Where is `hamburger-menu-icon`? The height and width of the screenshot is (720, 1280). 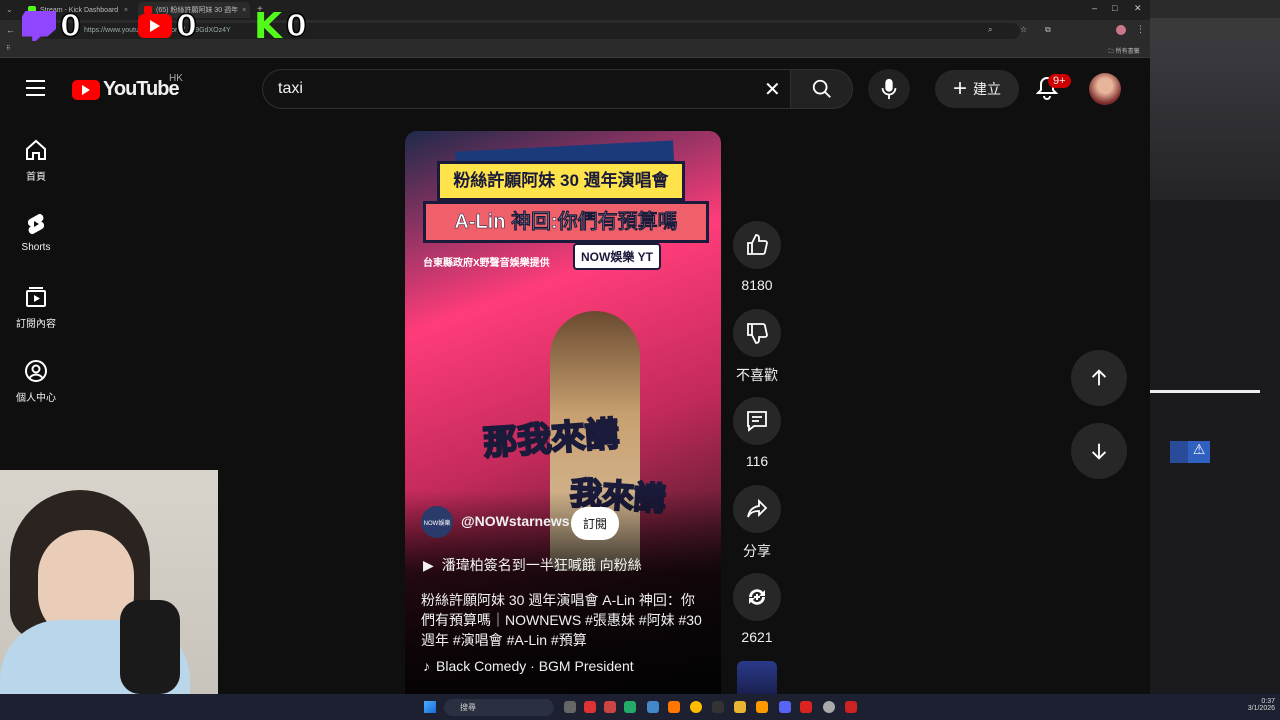
hamburger-menu-icon is located at coordinates (35, 88).